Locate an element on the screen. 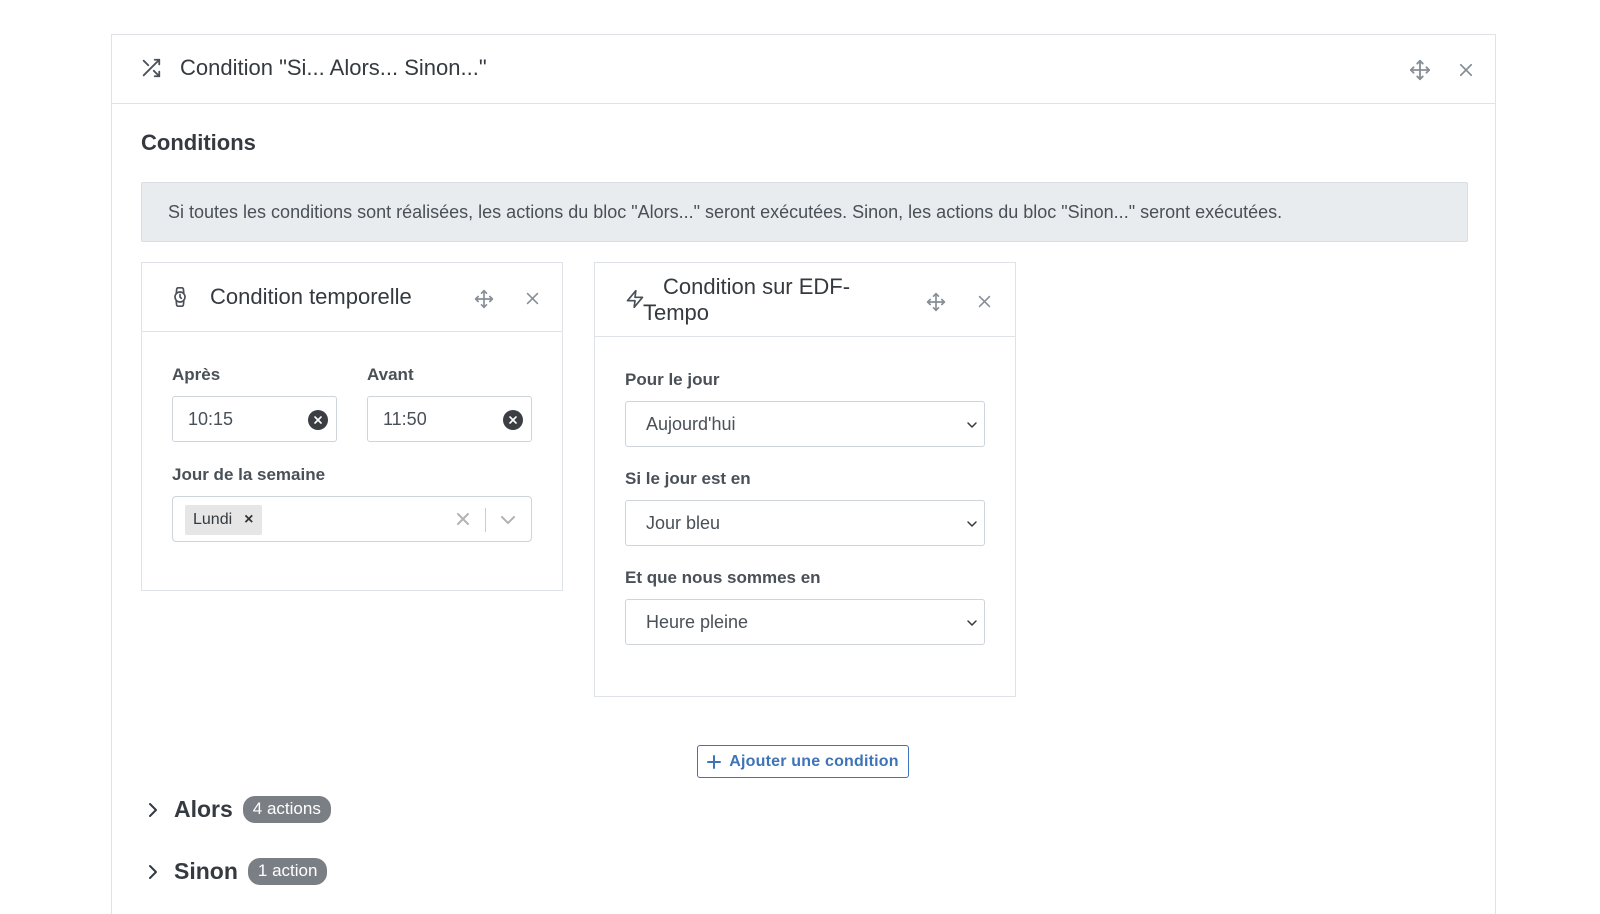 This screenshot has width=1600, height=914. period-select: Heure pleine is located at coordinates (805, 622).